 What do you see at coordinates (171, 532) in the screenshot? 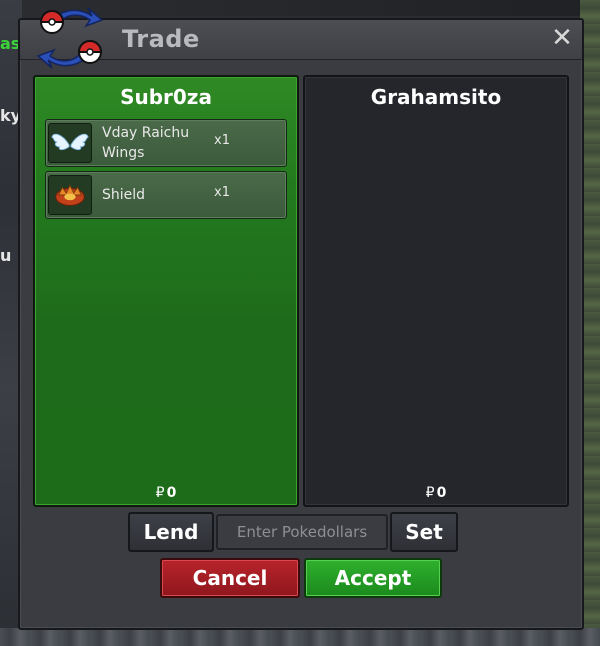
I see `lend-button: Lend` at bounding box center [171, 532].